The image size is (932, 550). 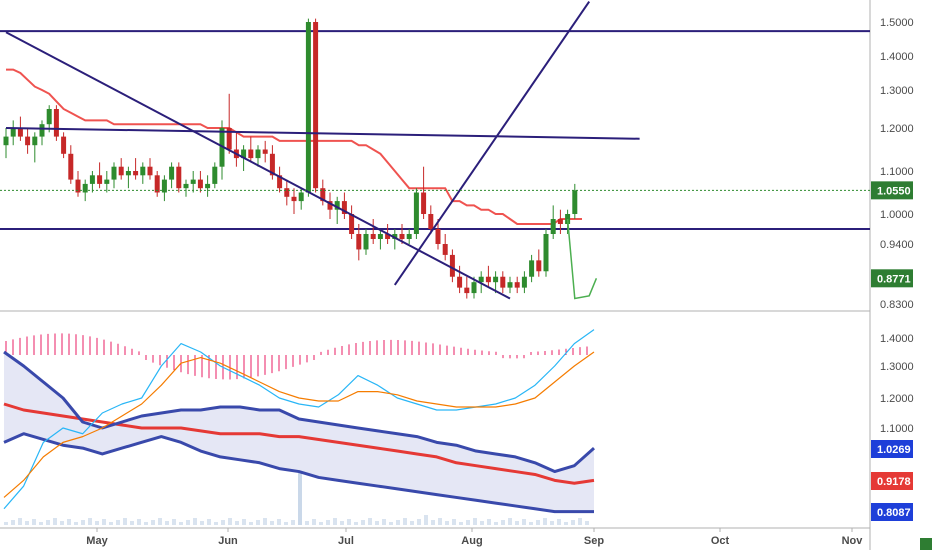 I want to click on y-tick-label: 1.5000, so click(x=897, y=23).